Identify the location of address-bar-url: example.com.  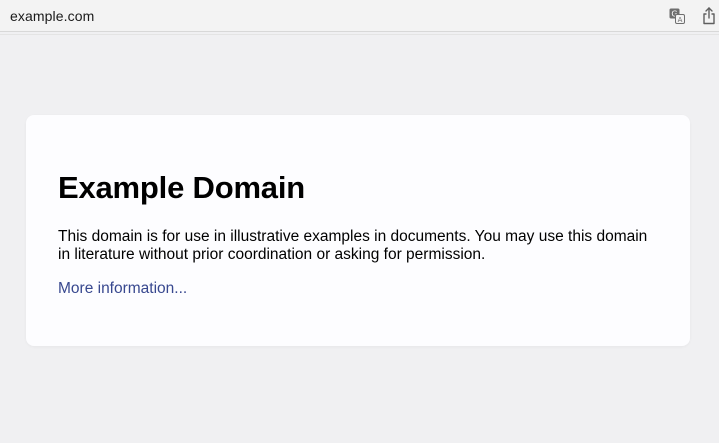
(52, 16).